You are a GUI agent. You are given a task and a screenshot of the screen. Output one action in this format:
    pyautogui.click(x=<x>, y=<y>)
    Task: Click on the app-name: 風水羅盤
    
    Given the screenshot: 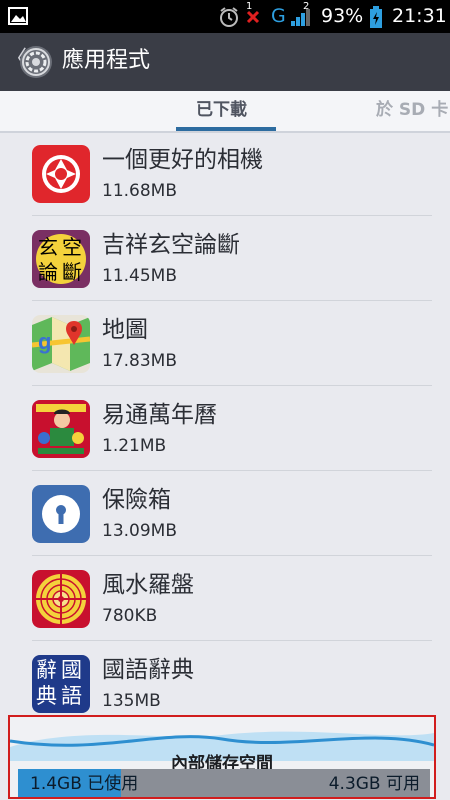 What is the action you would take?
    pyautogui.click(x=148, y=585)
    